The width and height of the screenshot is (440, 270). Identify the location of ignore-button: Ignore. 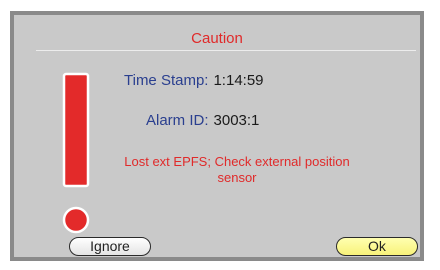
(110, 246).